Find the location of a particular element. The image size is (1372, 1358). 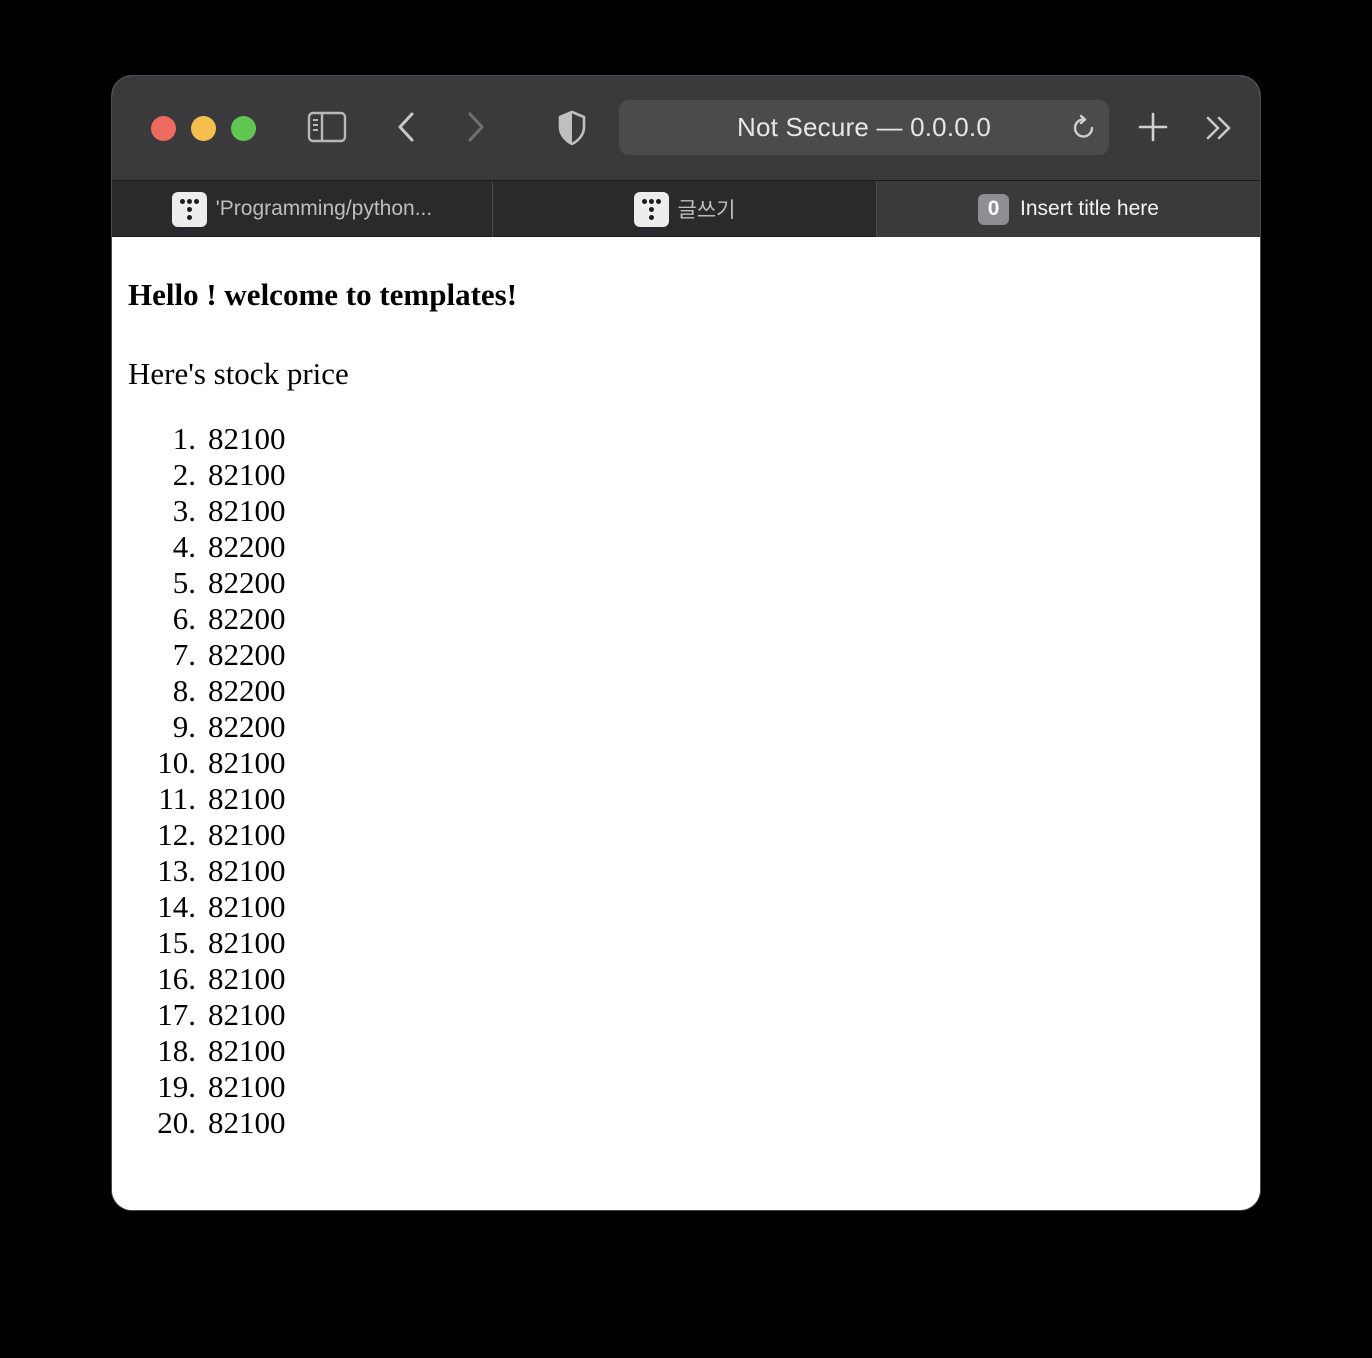

list-item: 5. 82200 is located at coordinates (207, 583).